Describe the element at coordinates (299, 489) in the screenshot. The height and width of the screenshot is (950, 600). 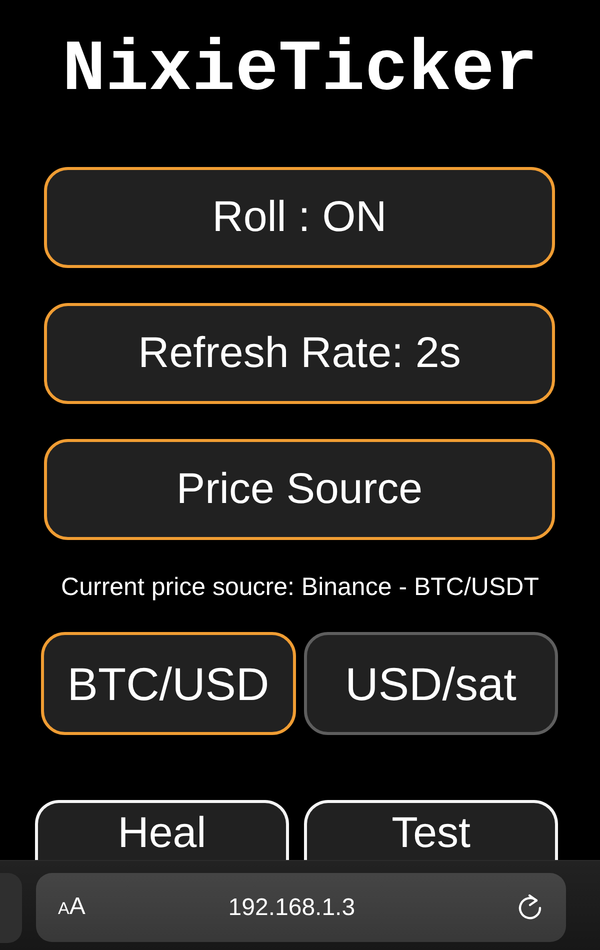
I see `menu-button: Price Source` at that location.